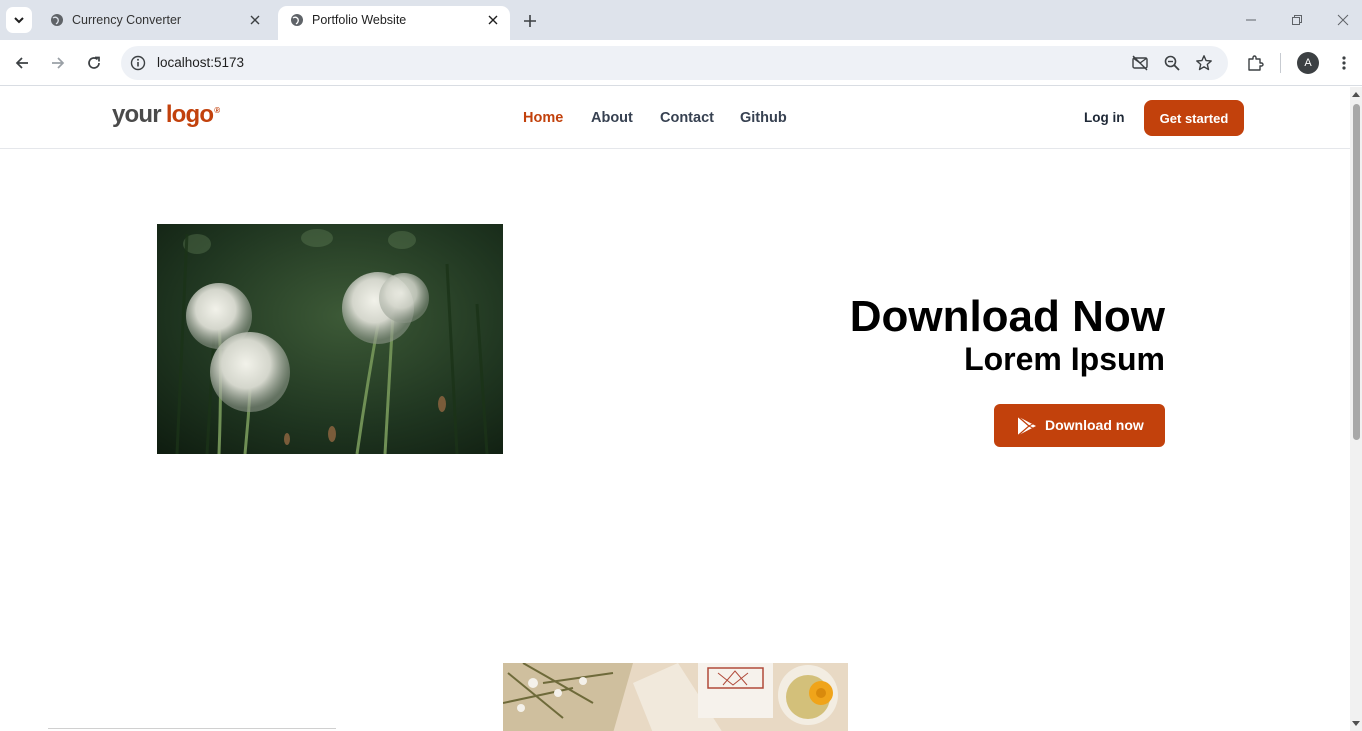 The image size is (1362, 731). What do you see at coordinates (1140, 63) in the screenshot?
I see `eye-off-icon` at bounding box center [1140, 63].